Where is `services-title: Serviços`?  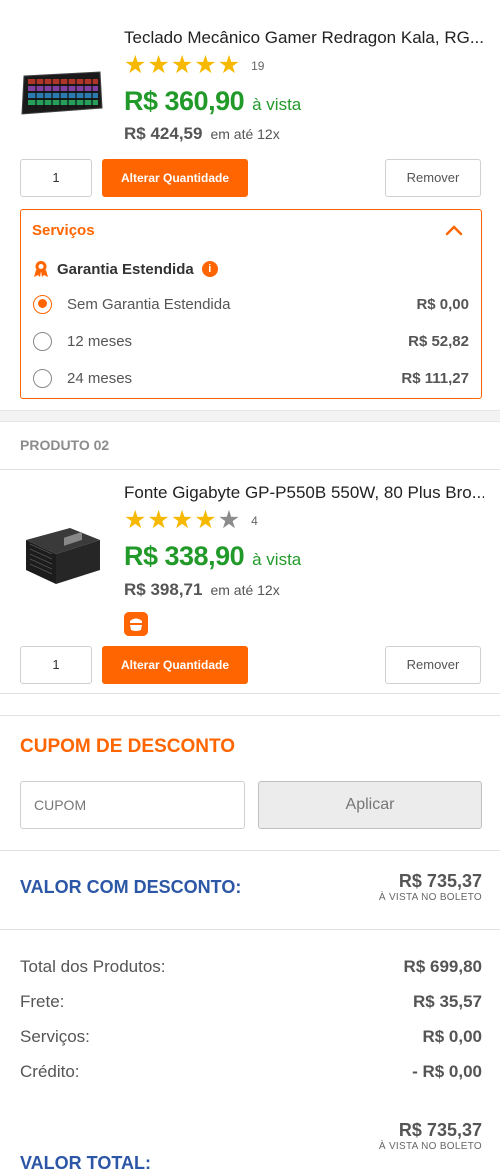
services-title: Serviços is located at coordinates (63, 230).